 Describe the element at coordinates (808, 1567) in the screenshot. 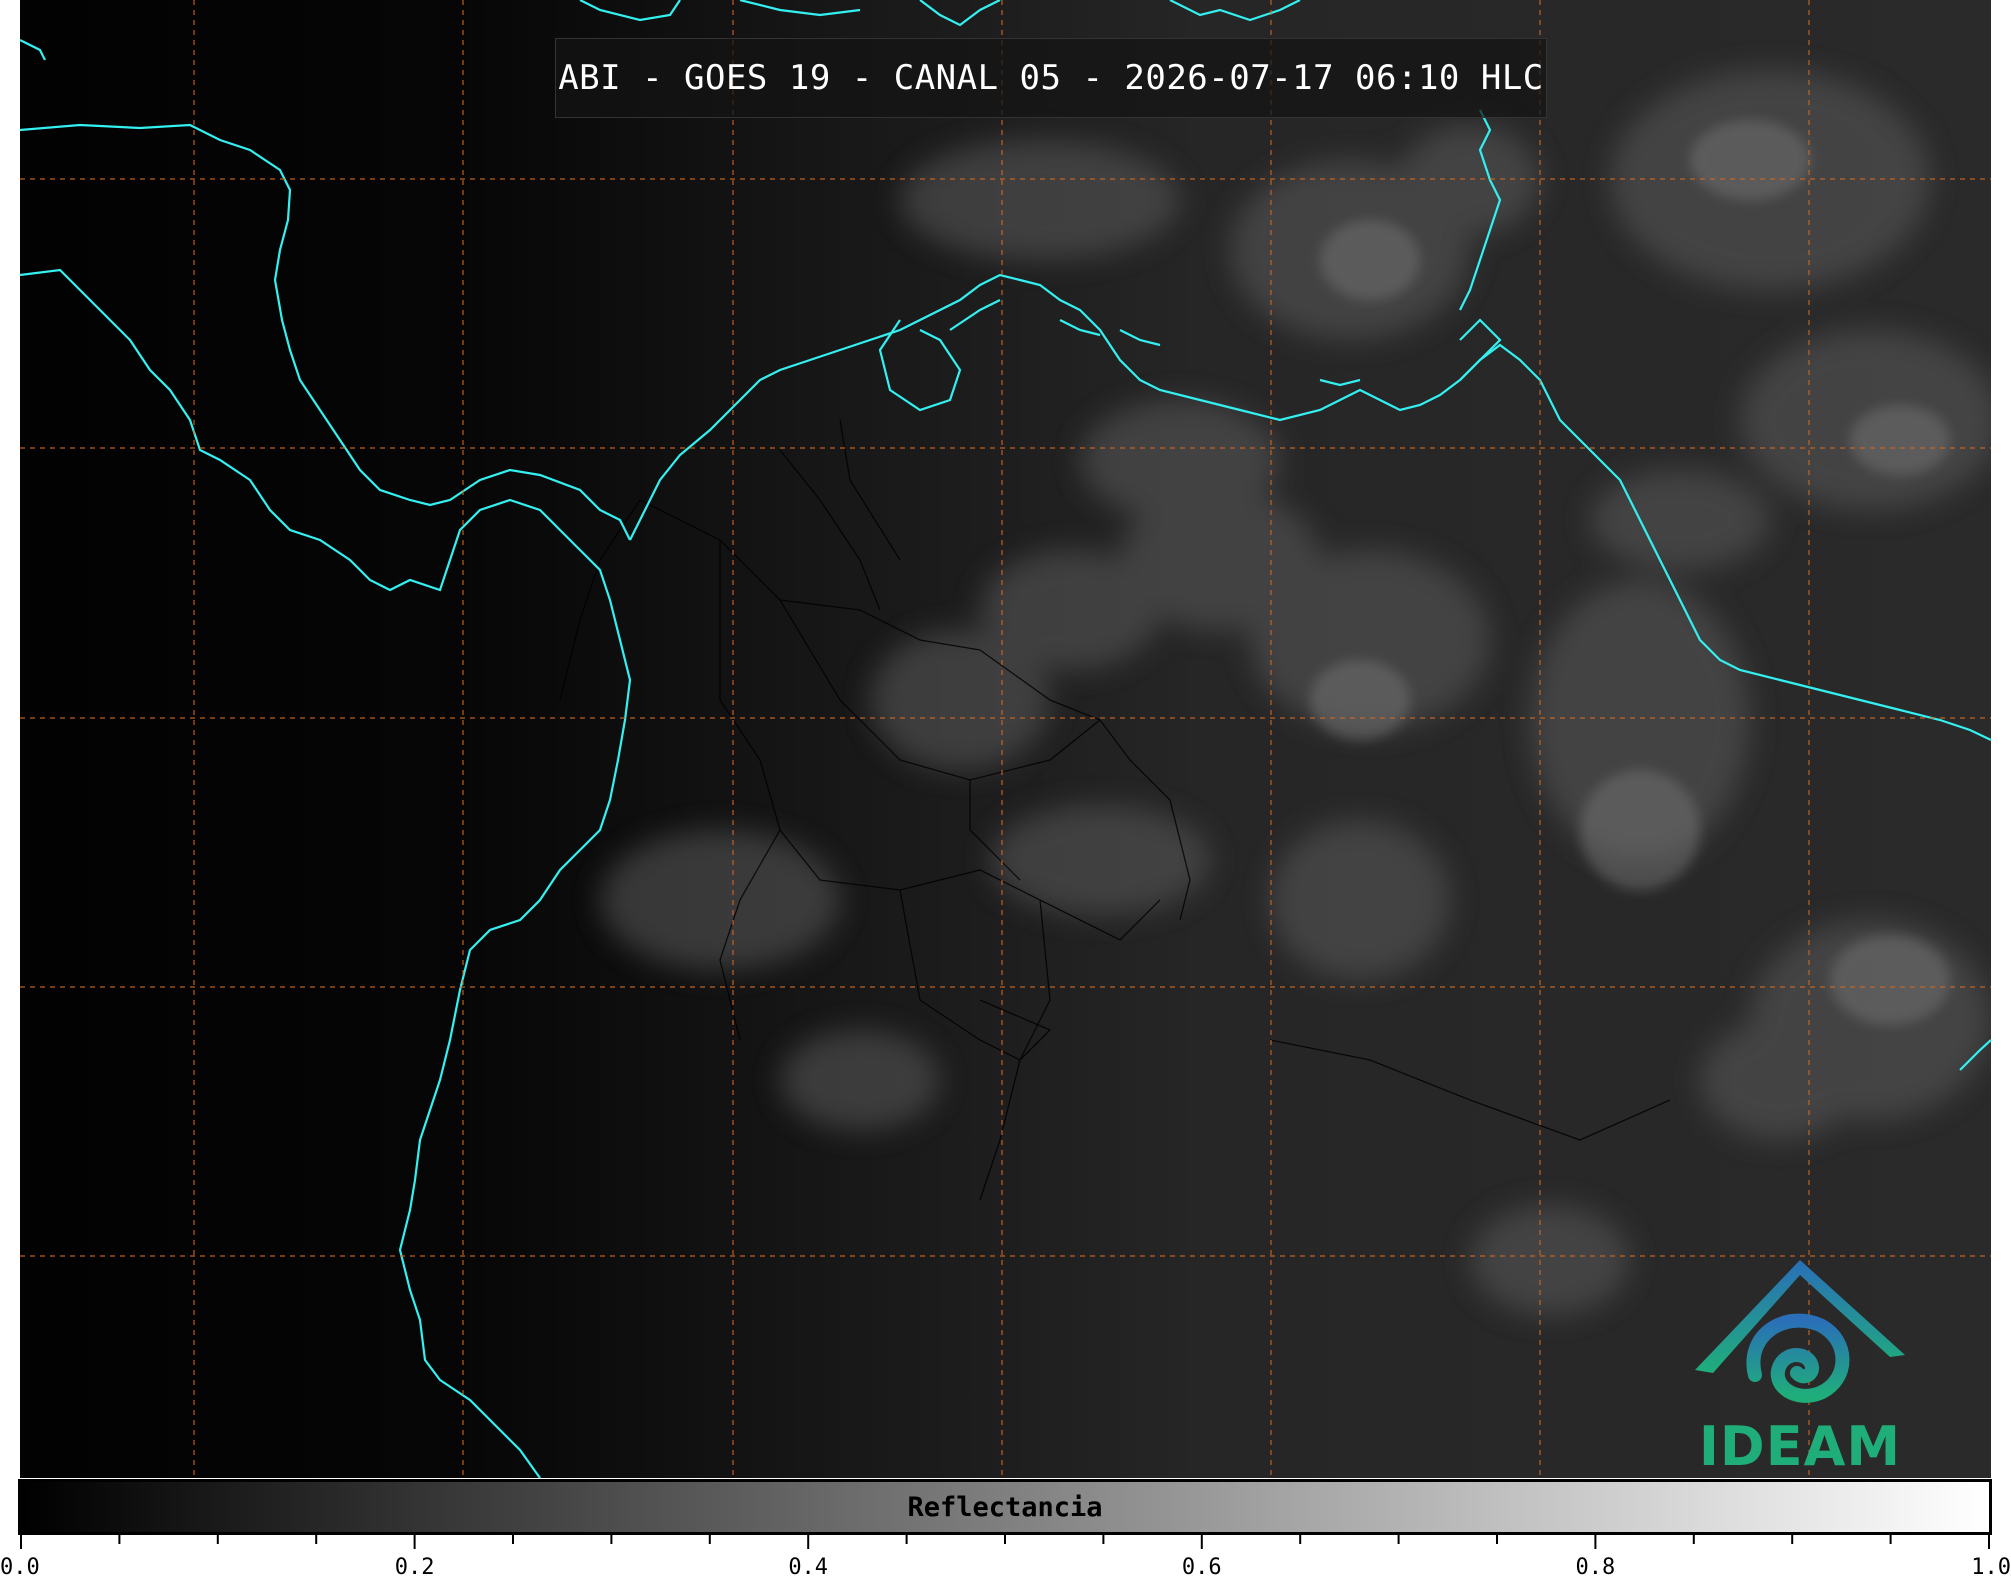

I see `colorbar-tick-label: 0.4` at that location.